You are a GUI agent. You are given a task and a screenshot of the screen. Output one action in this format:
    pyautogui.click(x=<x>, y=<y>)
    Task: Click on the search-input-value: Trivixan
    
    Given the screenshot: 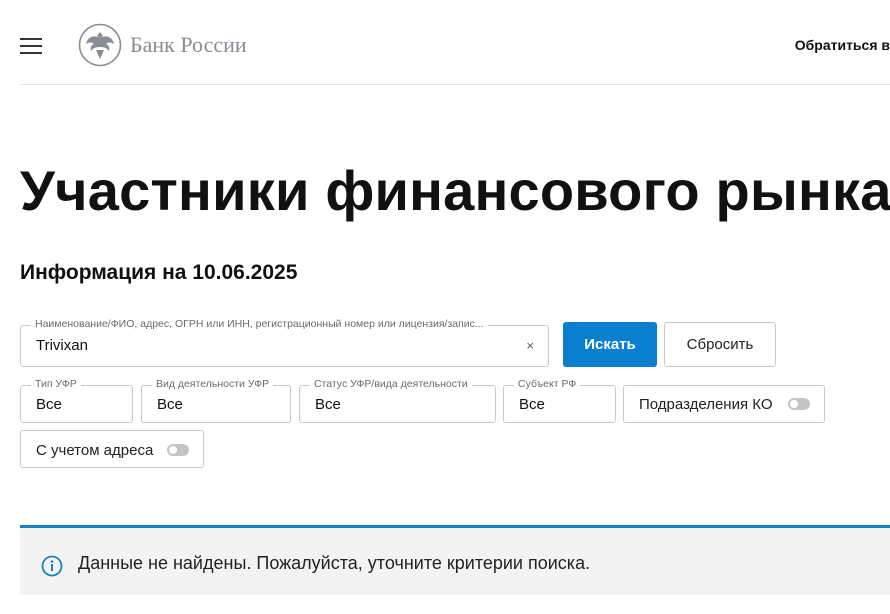 What is the action you would take?
    pyautogui.click(x=62, y=345)
    